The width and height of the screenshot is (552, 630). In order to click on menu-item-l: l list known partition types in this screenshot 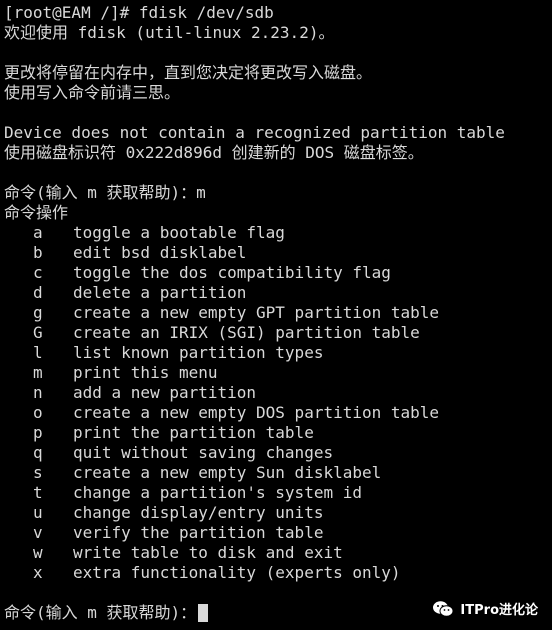, I will do `click(278, 353)`.